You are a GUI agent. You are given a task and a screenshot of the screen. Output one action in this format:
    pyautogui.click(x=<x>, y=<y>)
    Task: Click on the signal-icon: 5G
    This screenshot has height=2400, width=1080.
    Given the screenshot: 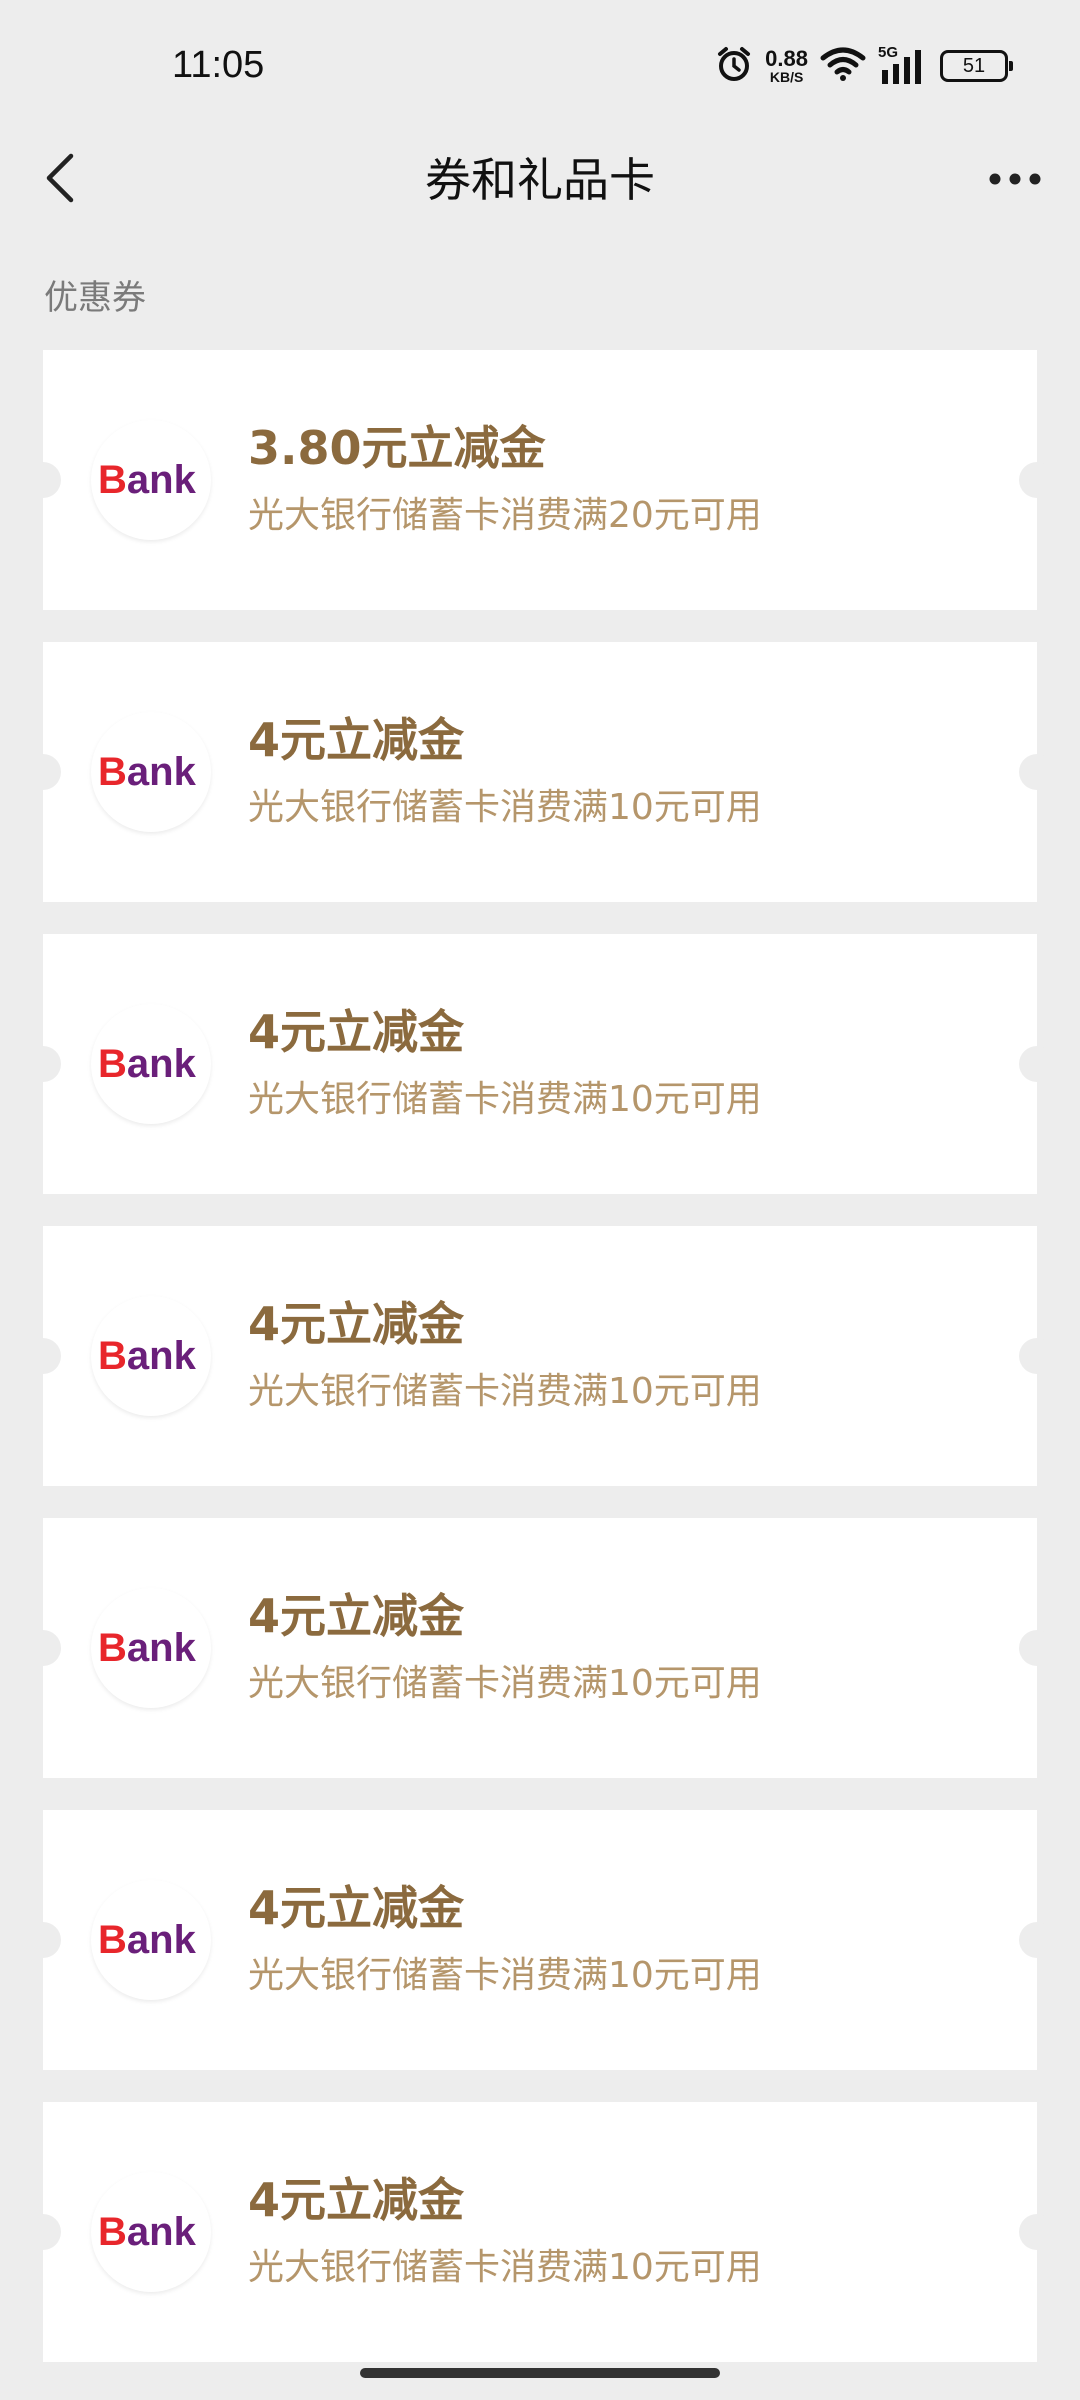 What is the action you would take?
    pyautogui.click(x=903, y=65)
    